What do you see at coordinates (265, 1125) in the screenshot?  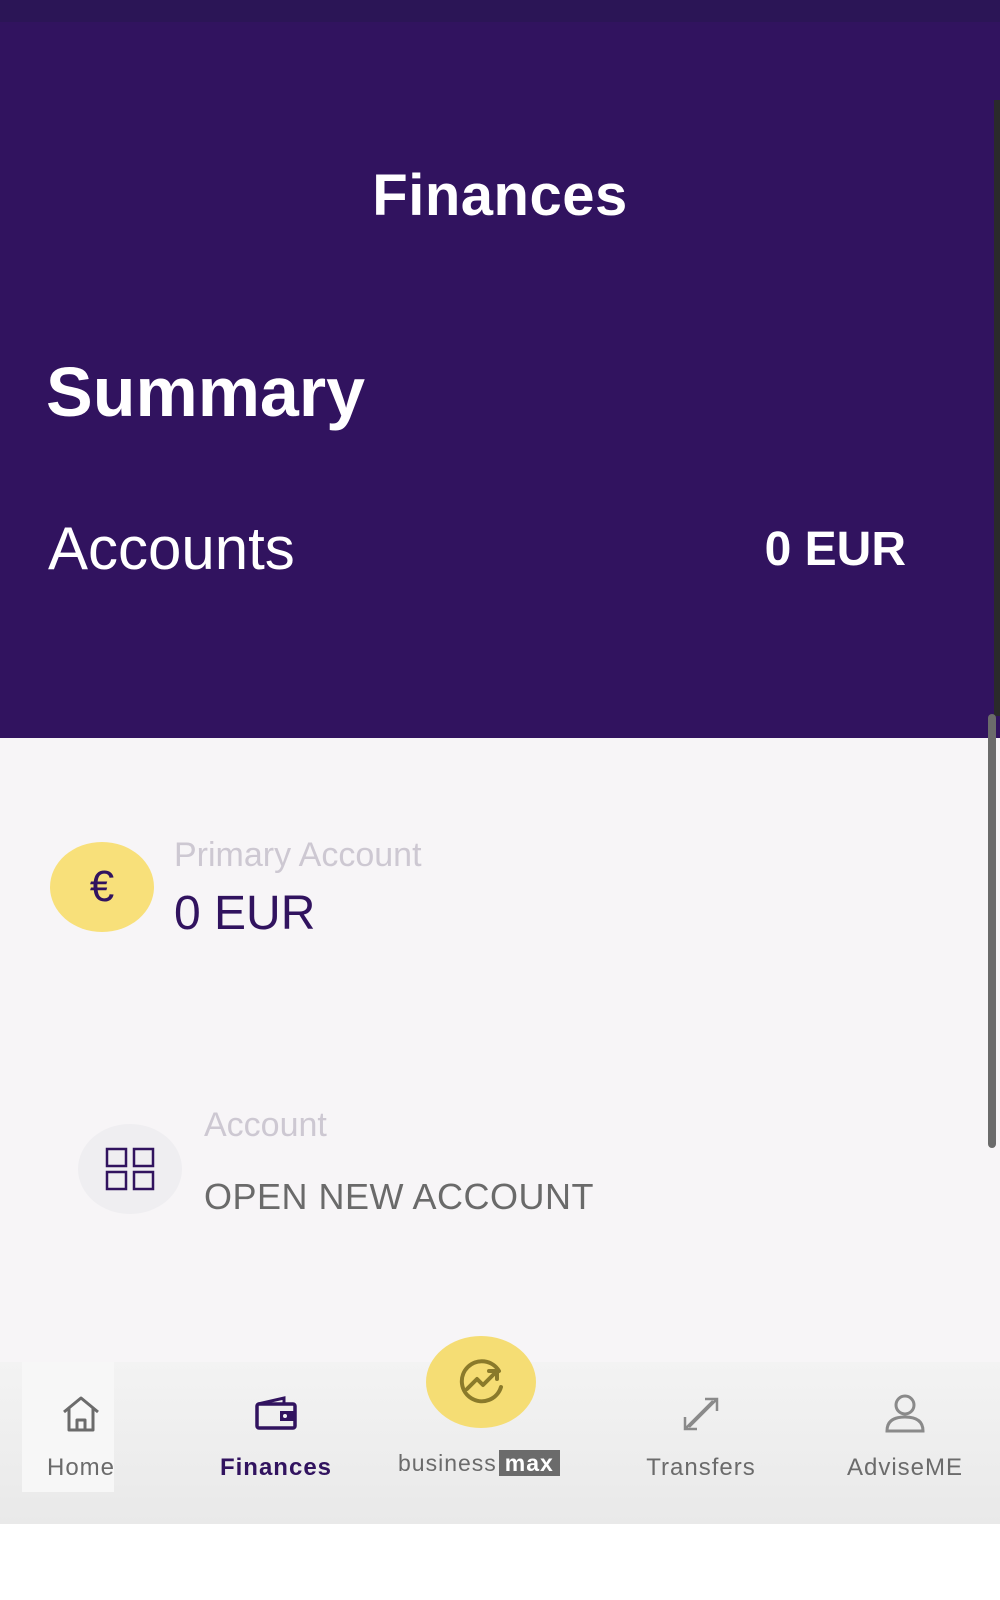 I see `open-account-caption: Account` at bounding box center [265, 1125].